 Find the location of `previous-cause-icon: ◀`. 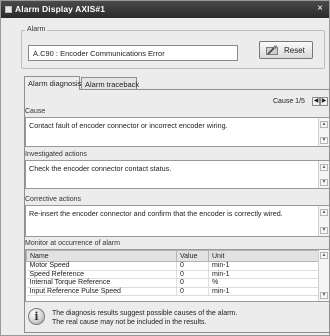

previous-cause-icon: ◀ is located at coordinates (316, 101).